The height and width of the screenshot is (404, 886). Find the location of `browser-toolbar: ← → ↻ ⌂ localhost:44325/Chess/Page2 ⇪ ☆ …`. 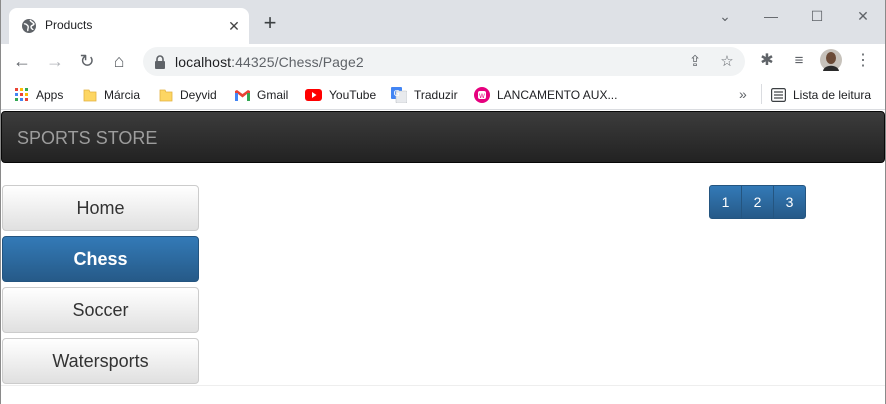

browser-toolbar: ← → ↻ ⌂ localhost:44325/Chess/Page2 ⇪ ☆ … is located at coordinates (443, 61).